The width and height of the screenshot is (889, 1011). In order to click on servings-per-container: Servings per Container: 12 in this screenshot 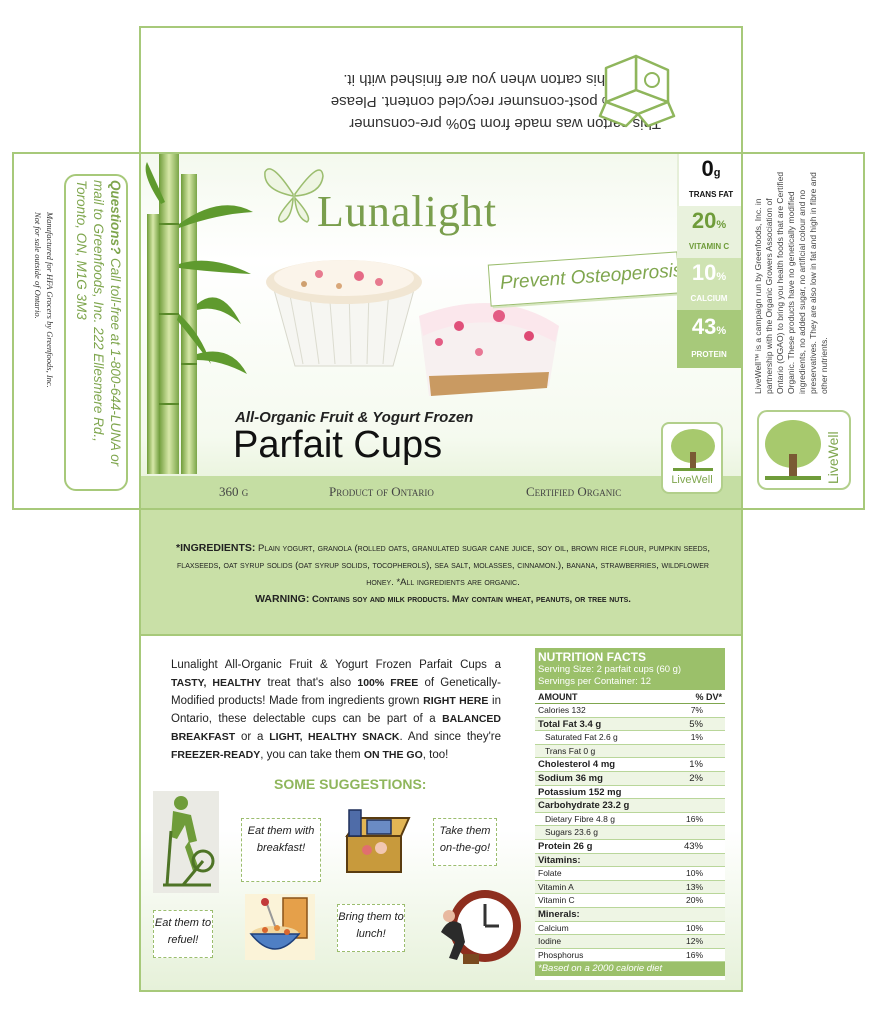, I will do `click(595, 681)`.